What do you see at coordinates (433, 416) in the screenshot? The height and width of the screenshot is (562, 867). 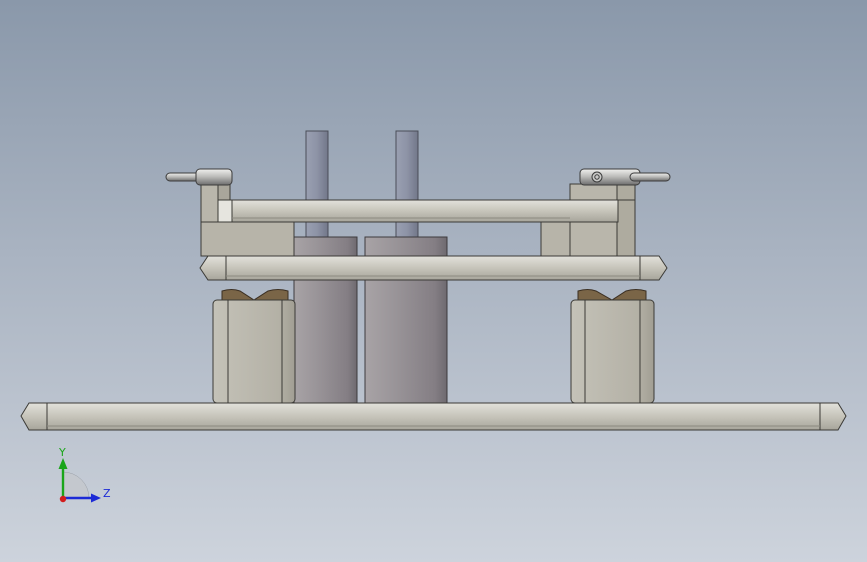 I see `base-rail` at bounding box center [433, 416].